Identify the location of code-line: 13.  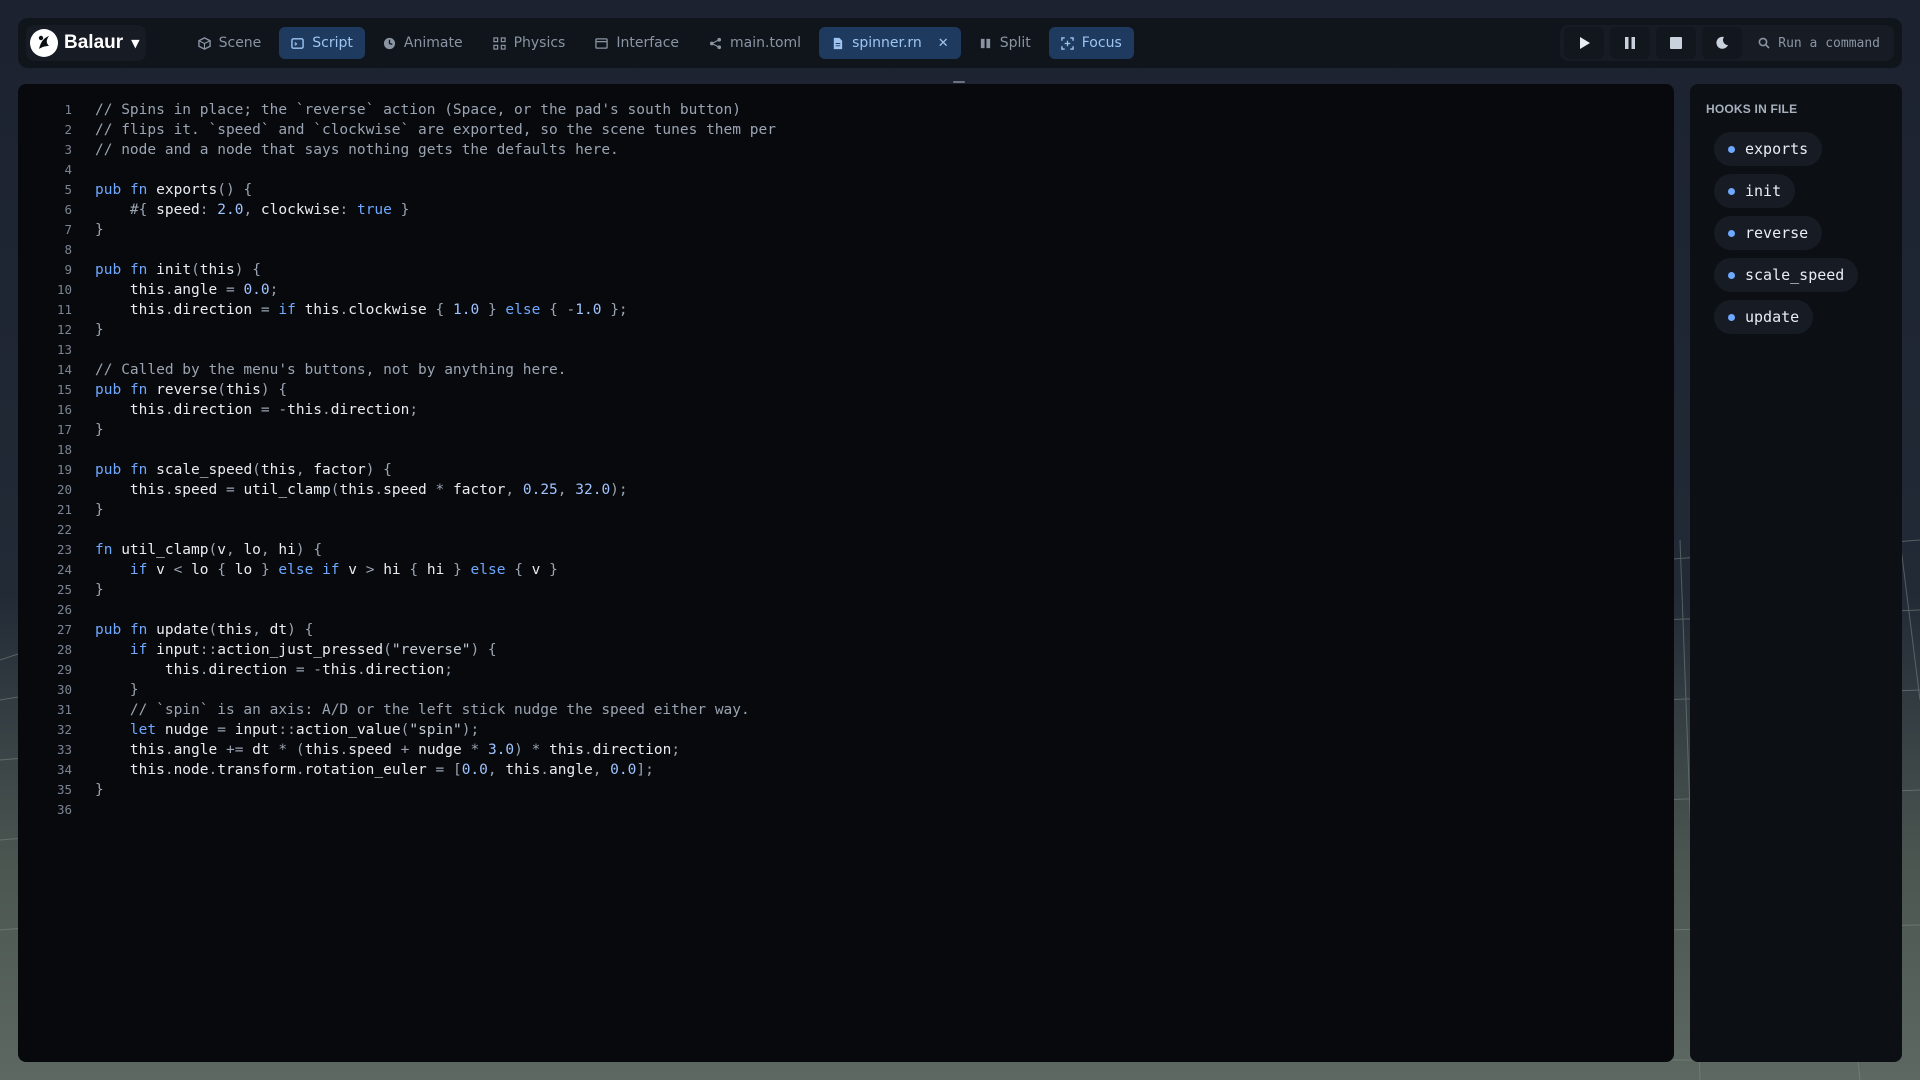
(846, 350).